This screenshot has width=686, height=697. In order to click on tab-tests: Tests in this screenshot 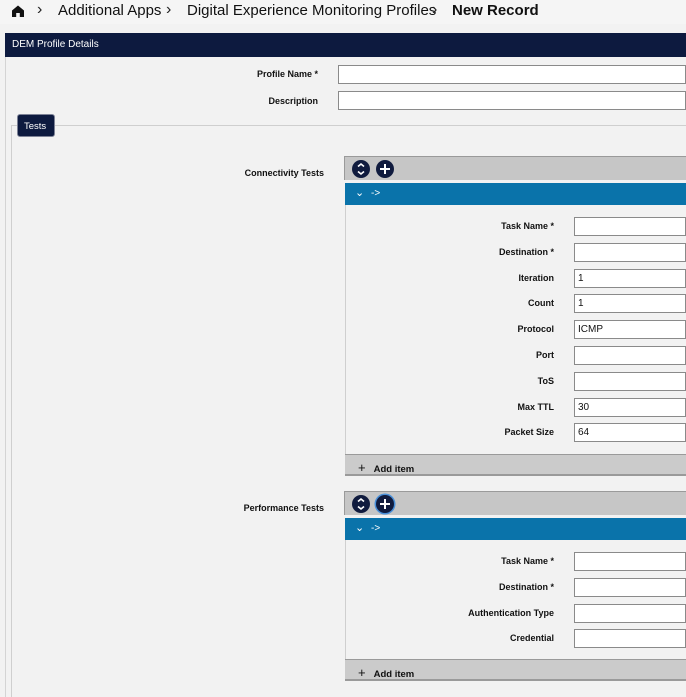, I will do `click(36, 125)`.